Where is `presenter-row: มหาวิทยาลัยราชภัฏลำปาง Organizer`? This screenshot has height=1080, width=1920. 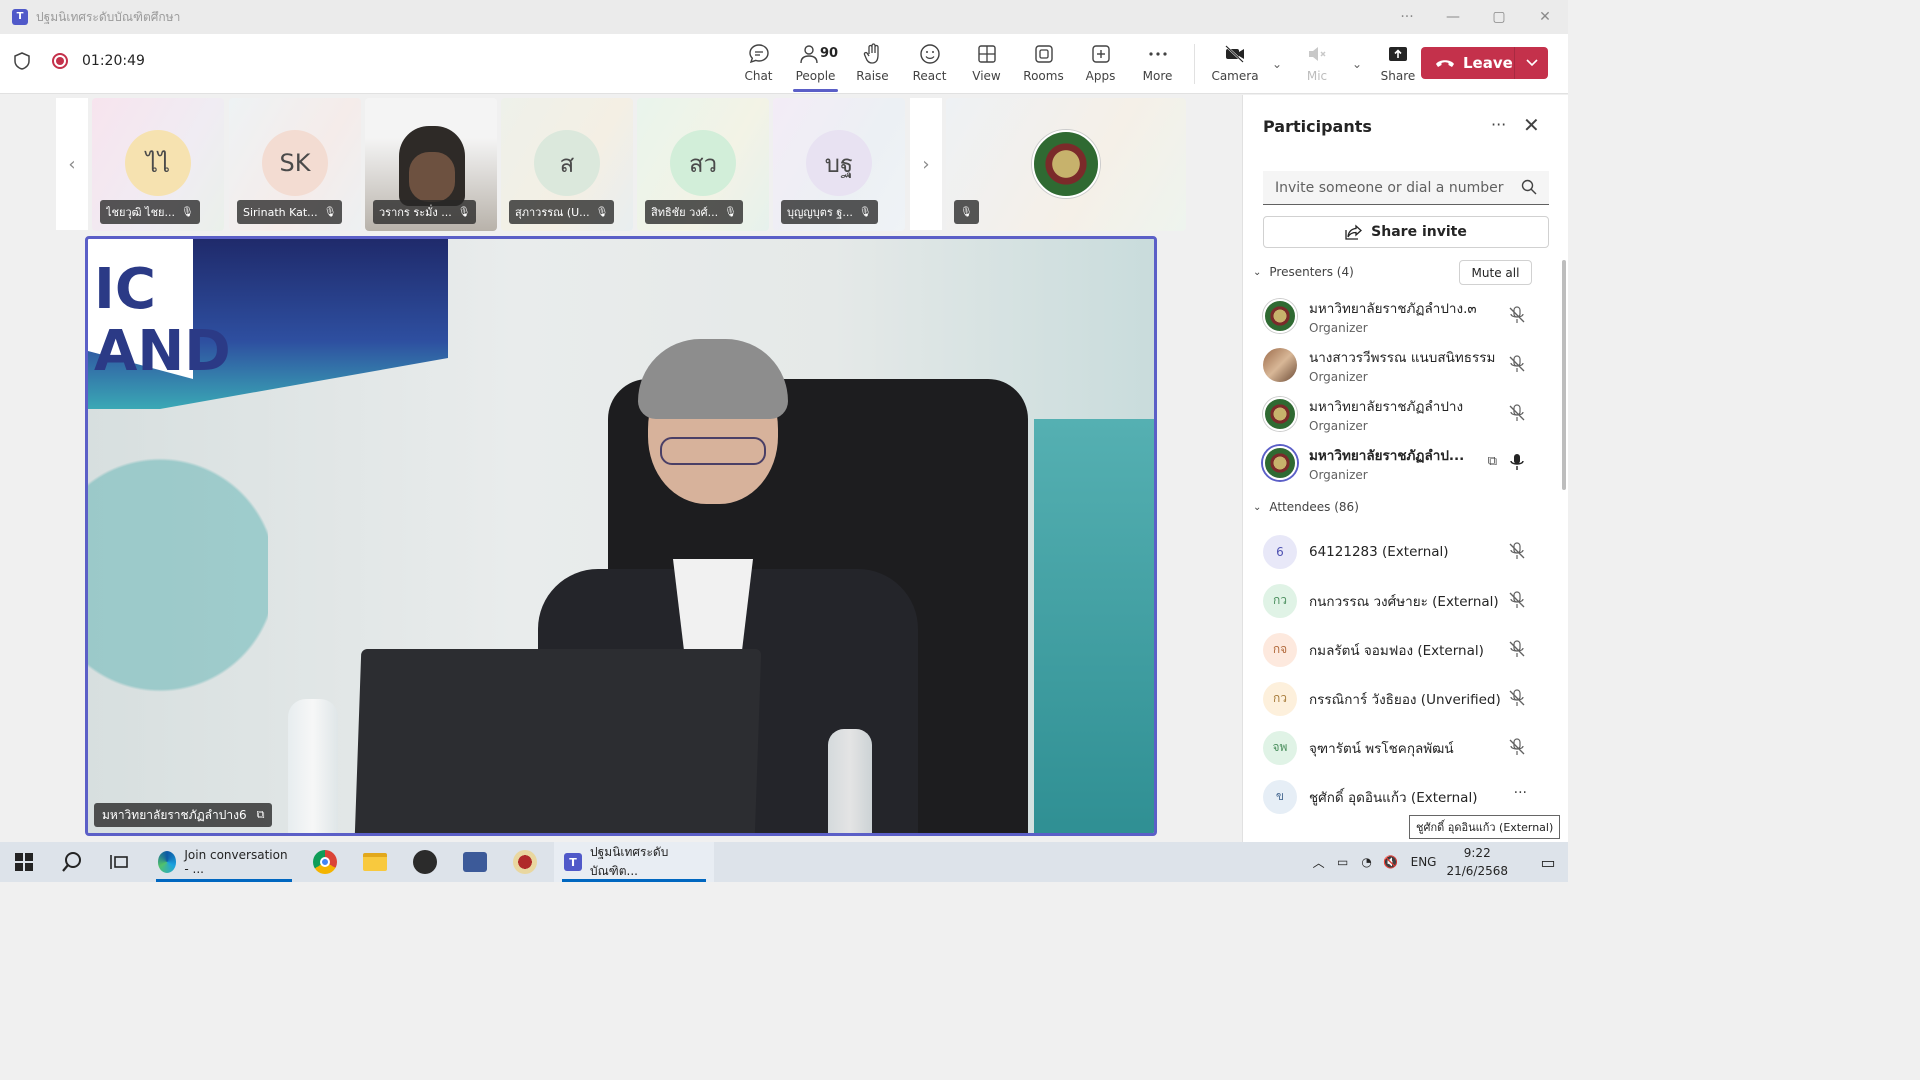
presenter-row: มหาวิทยาลัยราชภัฏลำปาง Organizer is located at coordinates (1408, 413).